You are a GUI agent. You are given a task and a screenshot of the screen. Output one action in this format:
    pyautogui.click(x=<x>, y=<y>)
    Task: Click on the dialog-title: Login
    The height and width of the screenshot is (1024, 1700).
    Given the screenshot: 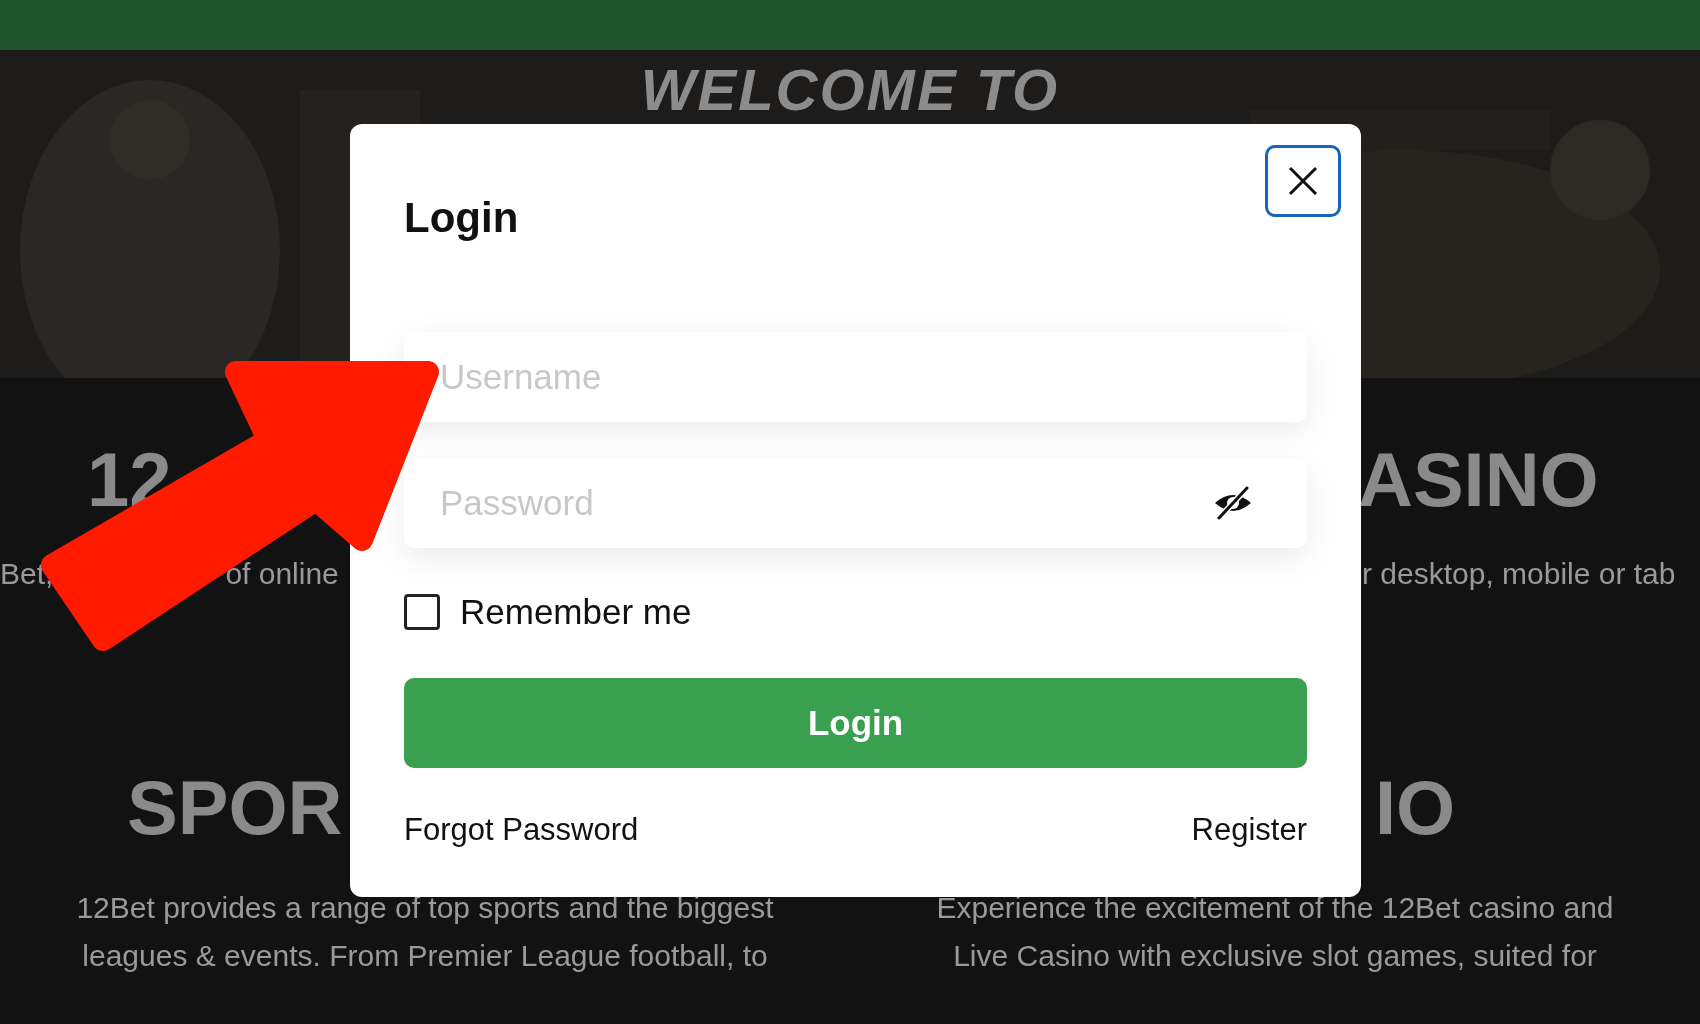 What is the action you would take?
    pyautogui.click(x=461, y=218)
    